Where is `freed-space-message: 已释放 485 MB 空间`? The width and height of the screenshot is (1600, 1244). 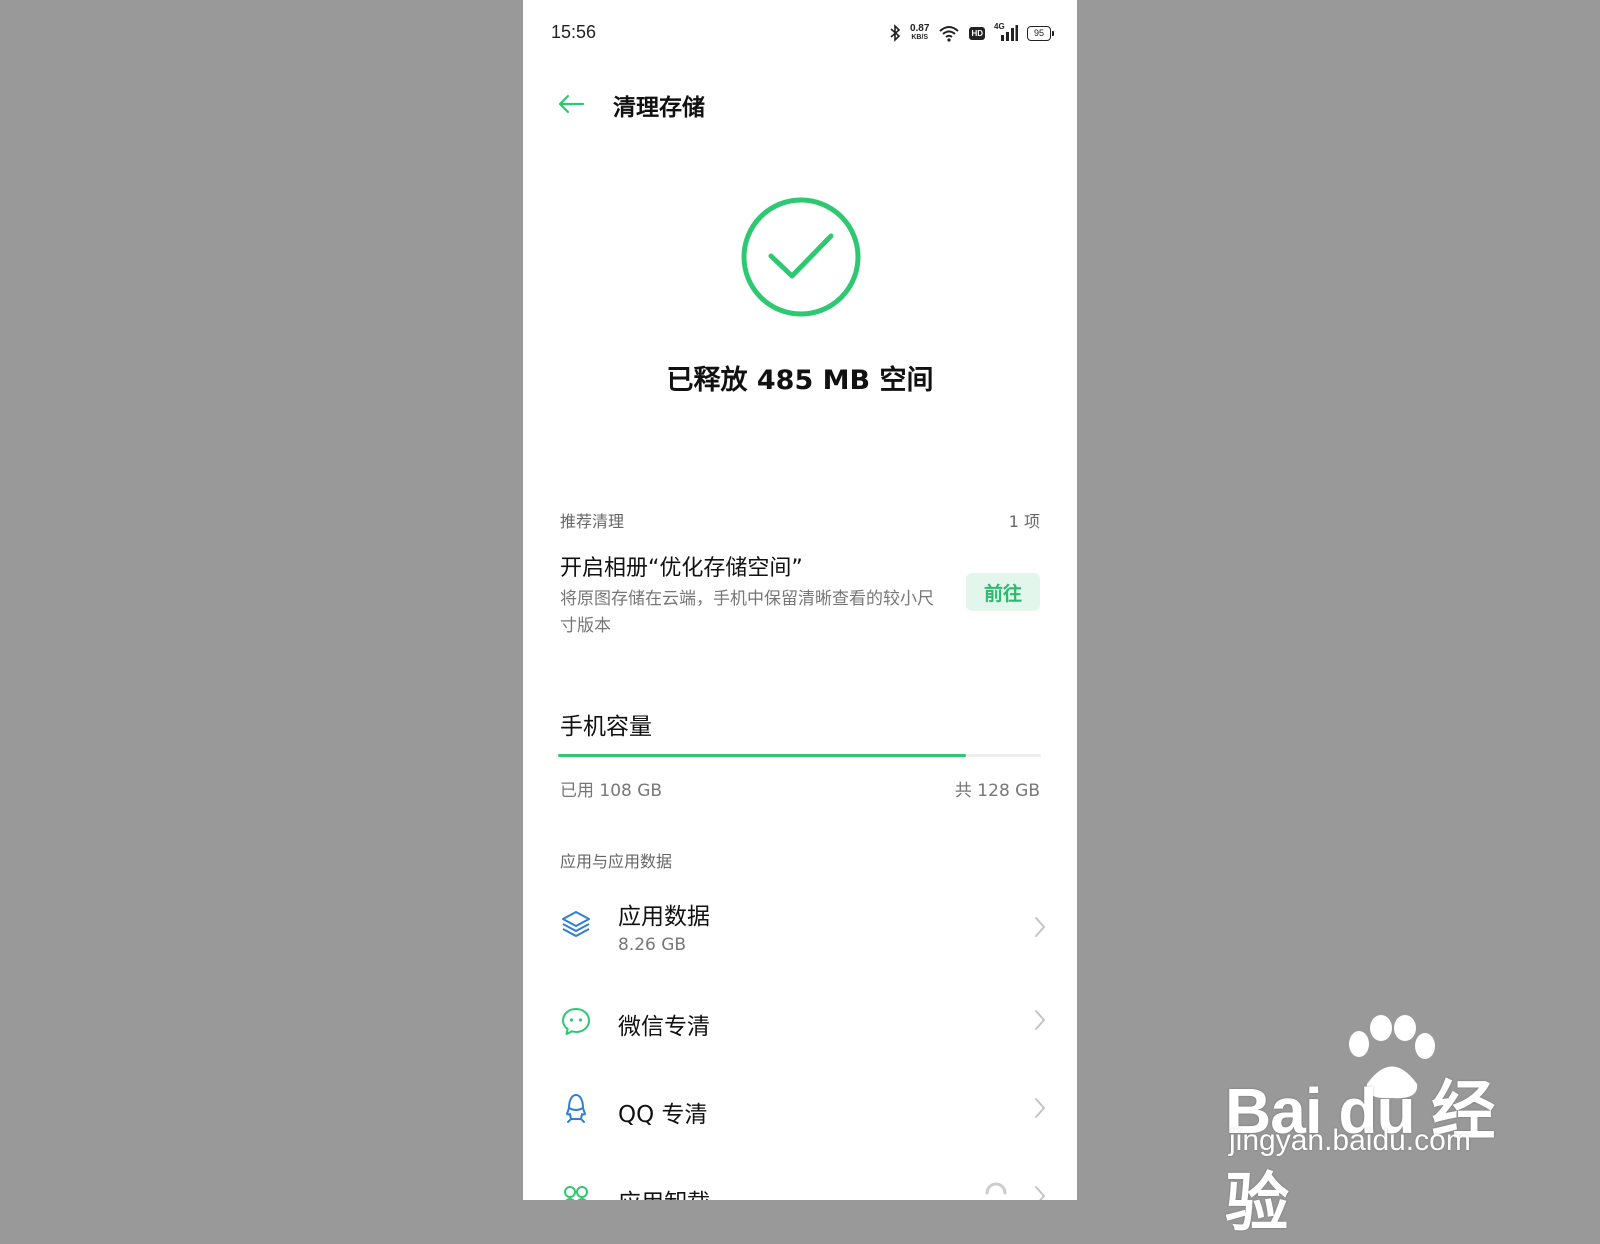
freed-space-message: 已释放 485 MB 空间 is located at coordinates (800, 380).